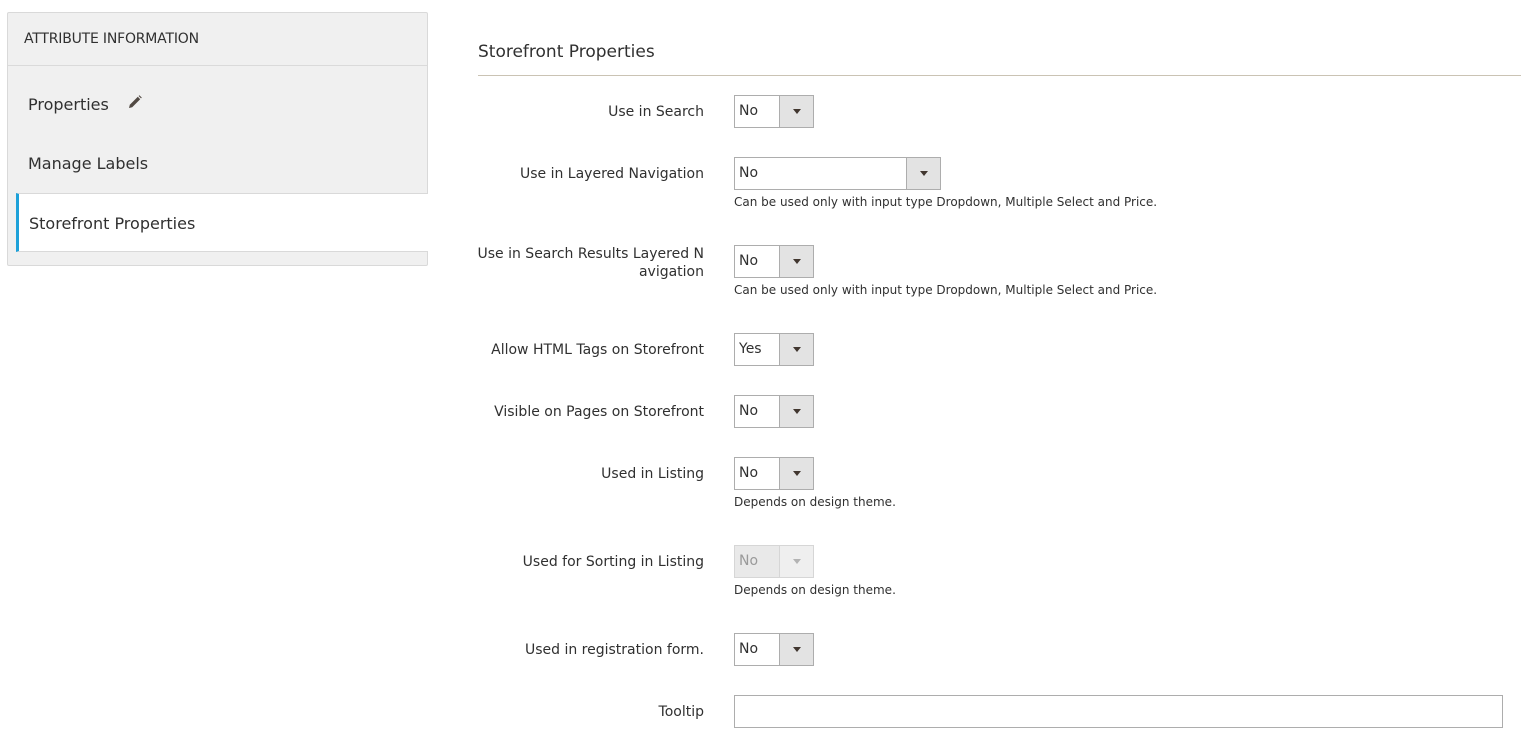  What do you see at coordinates (112, 223) in the screenshot?
I see `sidebar-item-label: Storefront Properties` at bounding box center [112, 223].